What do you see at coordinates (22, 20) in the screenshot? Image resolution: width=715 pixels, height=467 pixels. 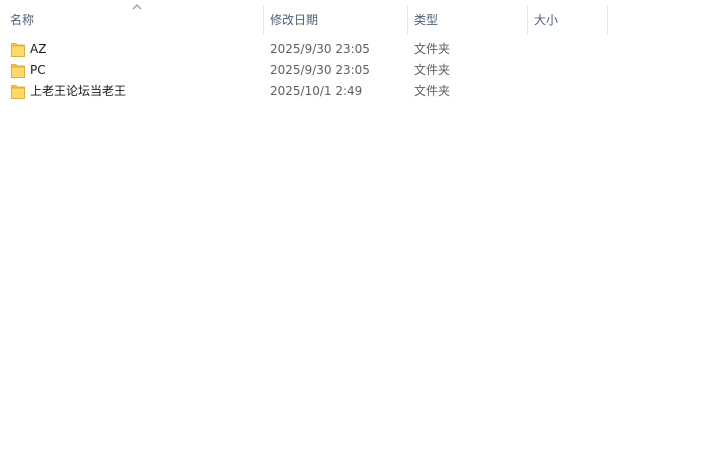 I see `column-header-name-label: 名称` at bounding box center [22, 20].